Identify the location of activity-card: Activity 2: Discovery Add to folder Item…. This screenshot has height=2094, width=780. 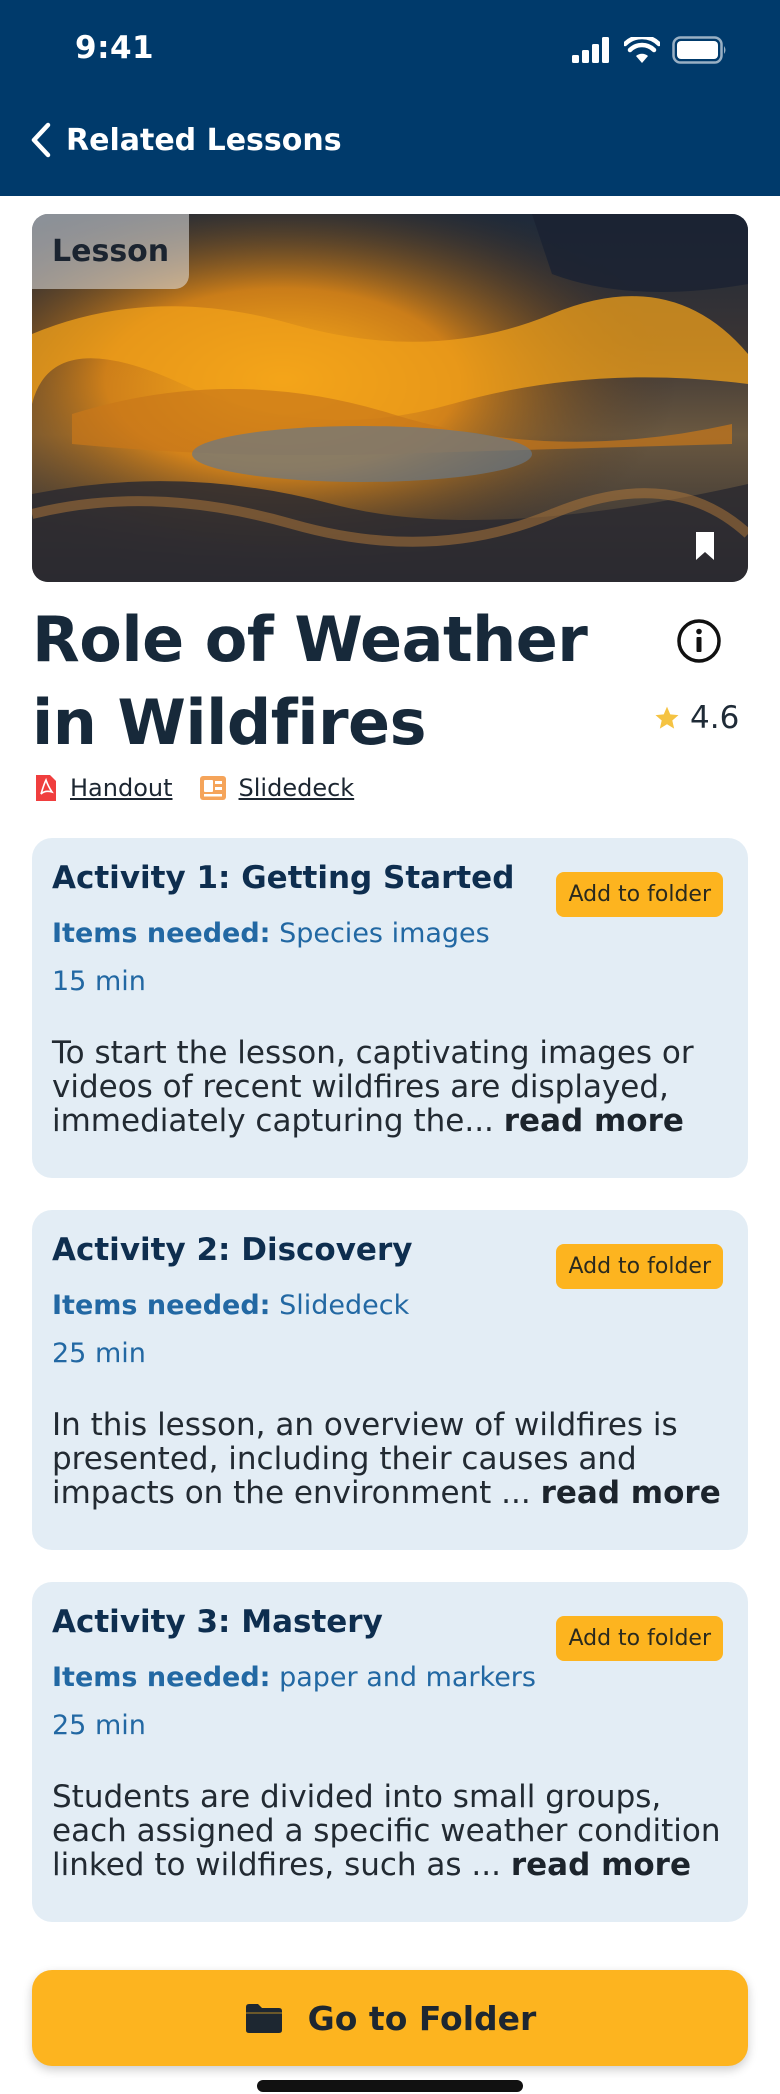
(390, 1380).